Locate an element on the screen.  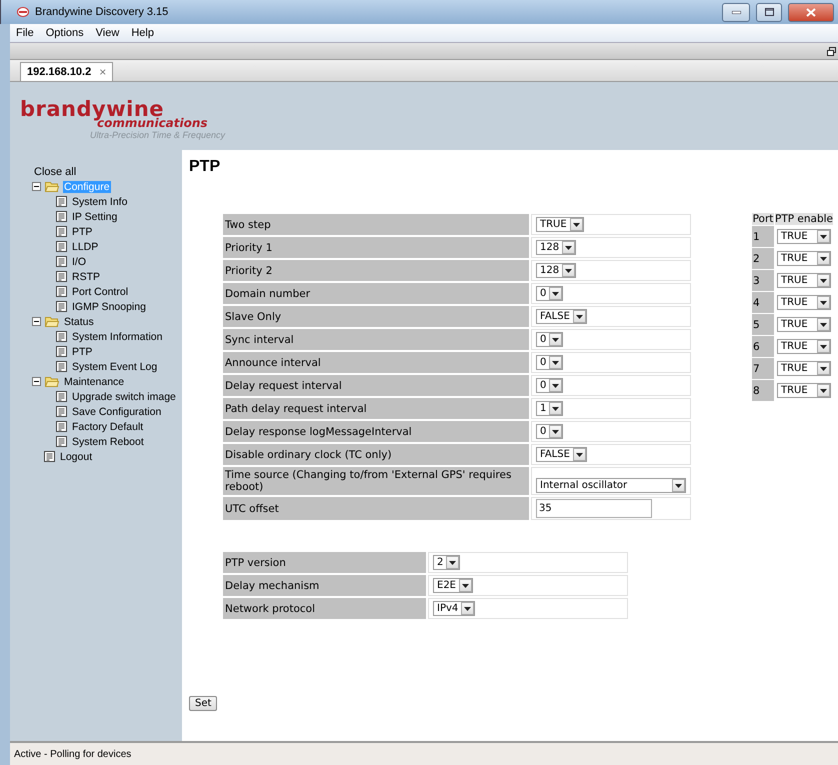
dropdown: Internal oscillator is located at coordinates (611, 485).